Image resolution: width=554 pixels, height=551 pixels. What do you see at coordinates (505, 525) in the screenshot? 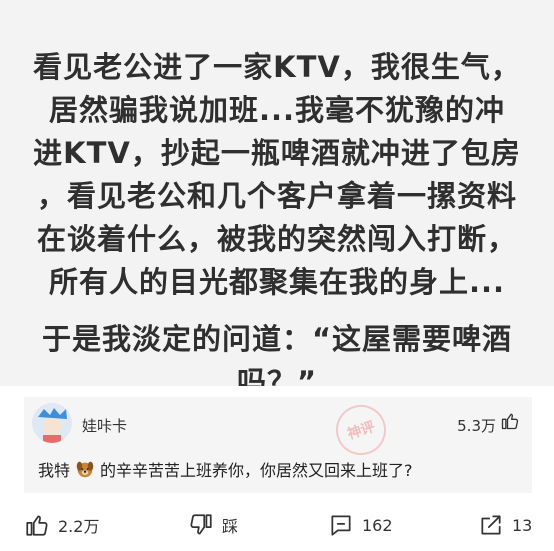
I see `share-button: 13` at bounding box center [505, 525].